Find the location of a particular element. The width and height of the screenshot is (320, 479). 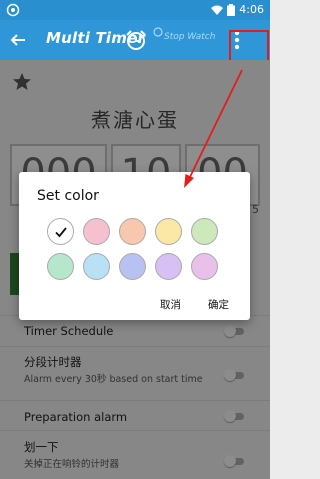

stopwatch-icon is located at coordinates (158, 32).